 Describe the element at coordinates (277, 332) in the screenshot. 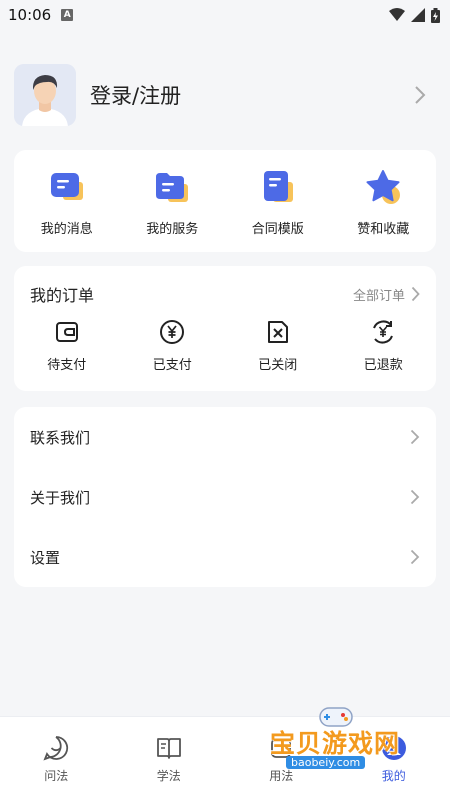

I see `closed-box-icon` at that location.